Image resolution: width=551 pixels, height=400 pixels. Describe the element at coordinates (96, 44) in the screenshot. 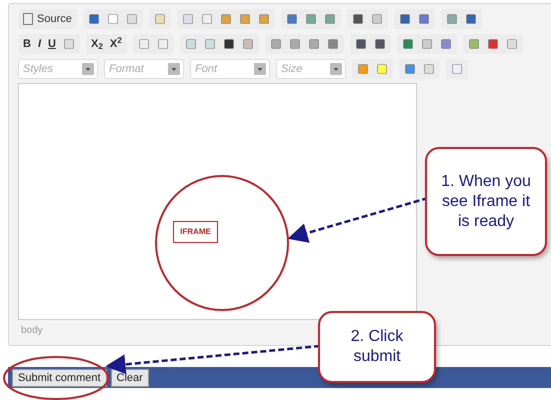

I see `script-button: X$_{2}$` at that location.